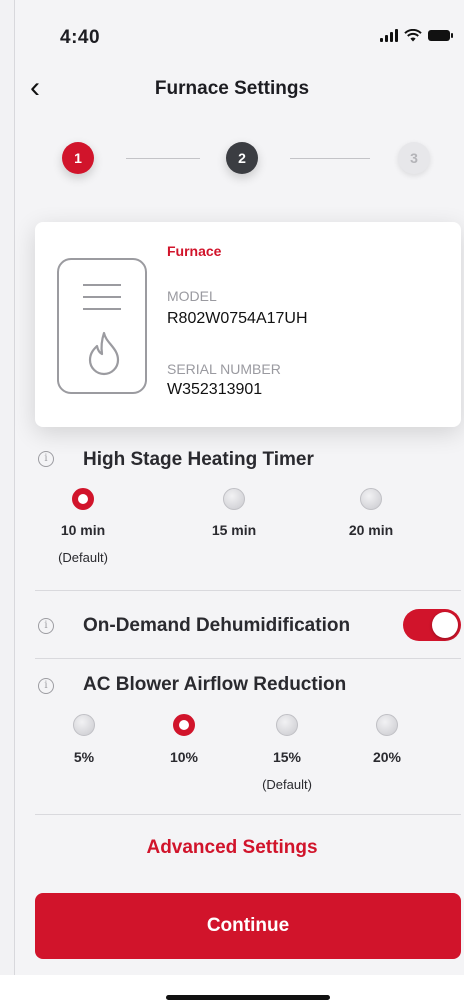  Describe the element at coordinates (104, 353) in the screenshot. I see `flame-icon` at that location.